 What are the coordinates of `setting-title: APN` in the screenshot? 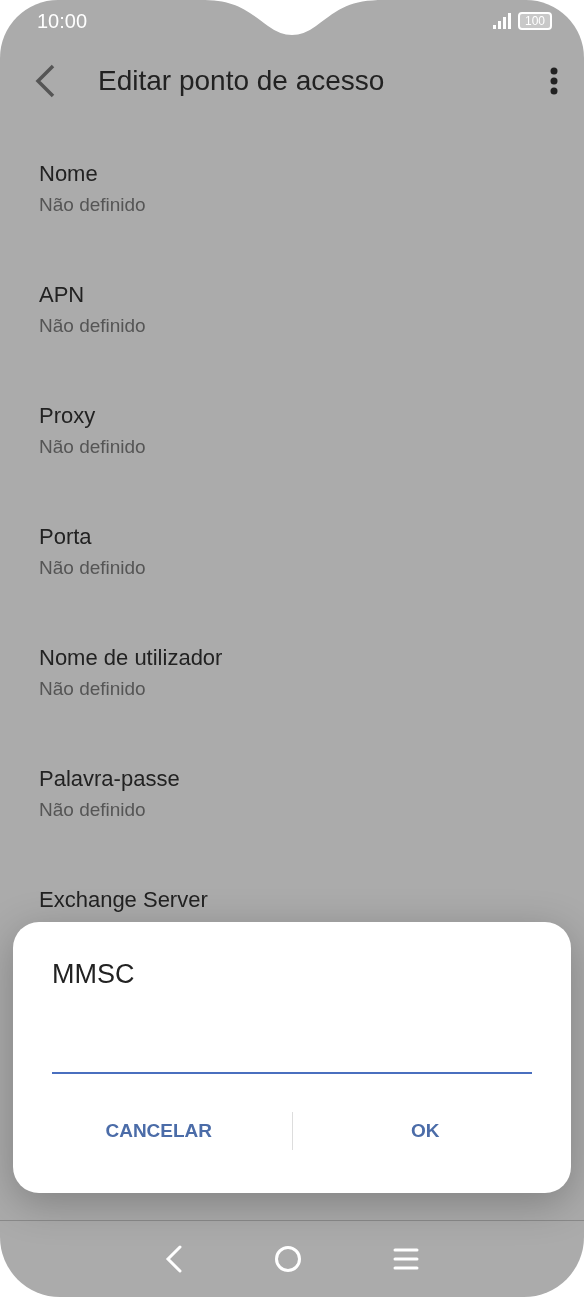 It's located at (292, 295).